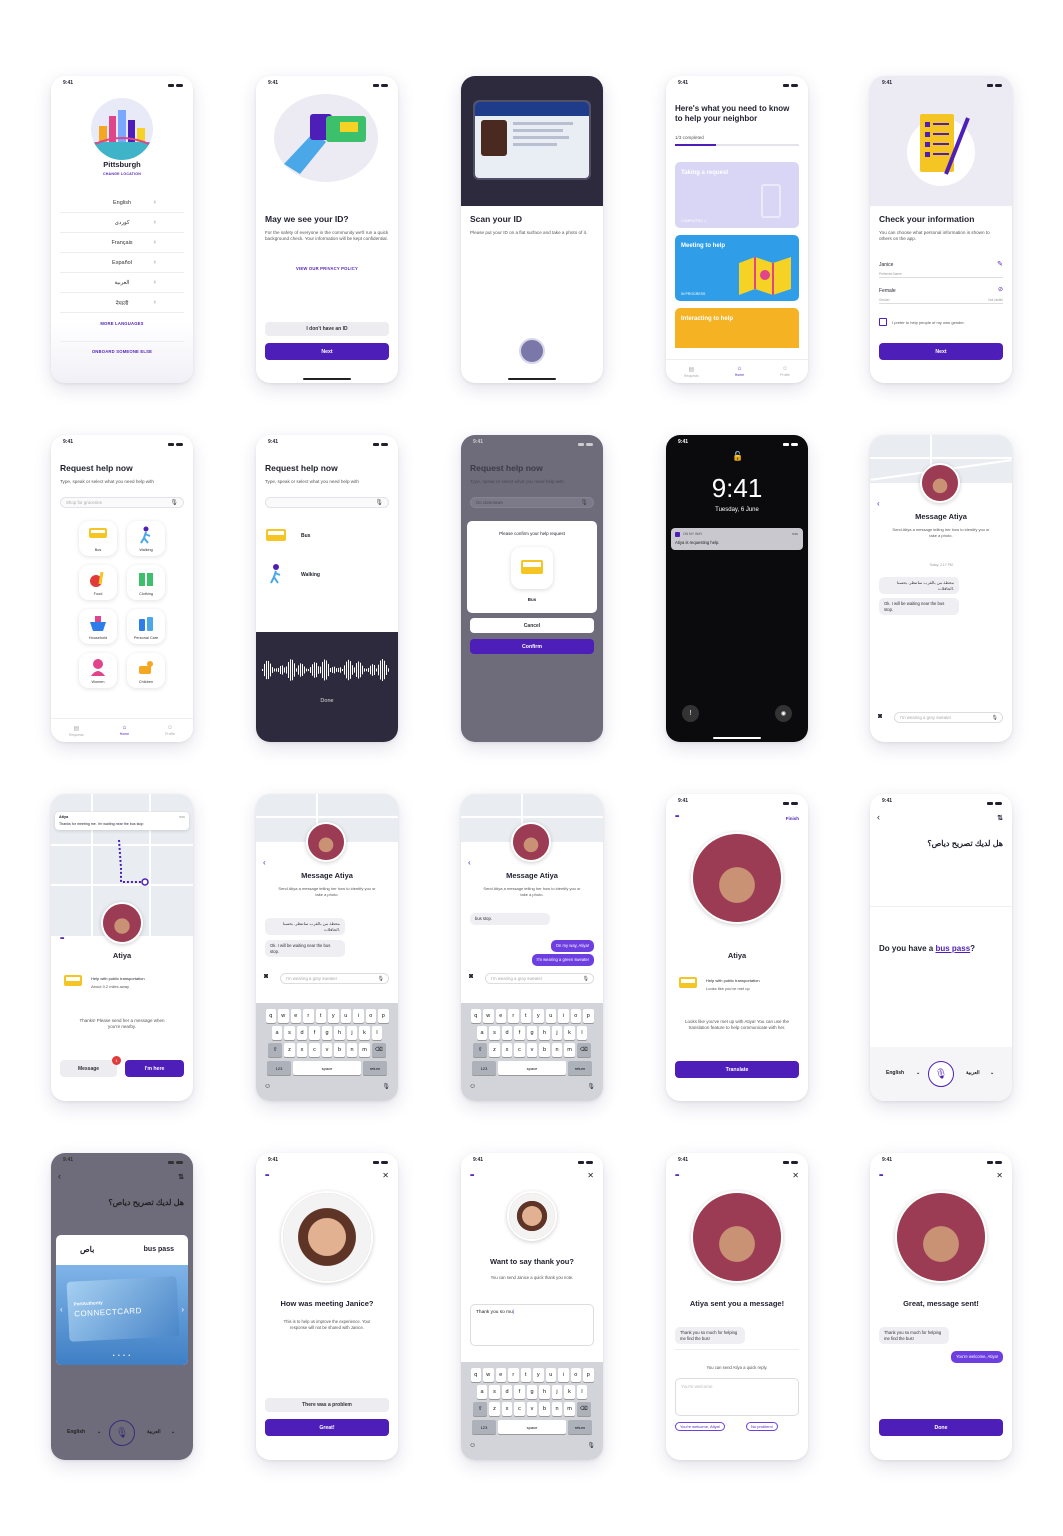 This screenshot has width=1063, height=1536. I want to click on microphone-button: 🎙, so click(941, 1074).